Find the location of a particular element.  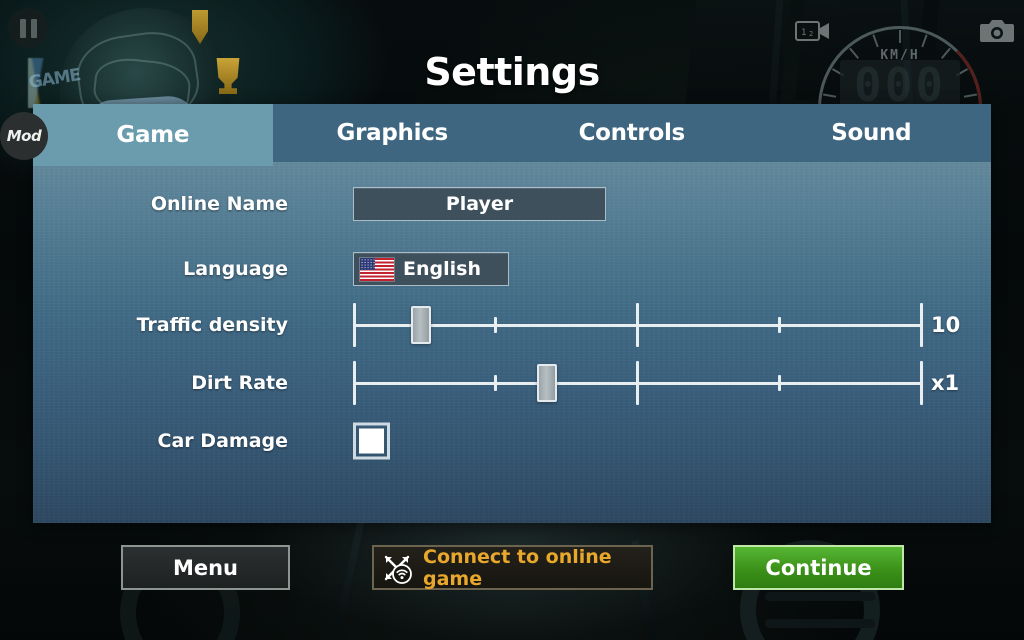

online-name-label: Online Name is located at coordinates (219, 204).